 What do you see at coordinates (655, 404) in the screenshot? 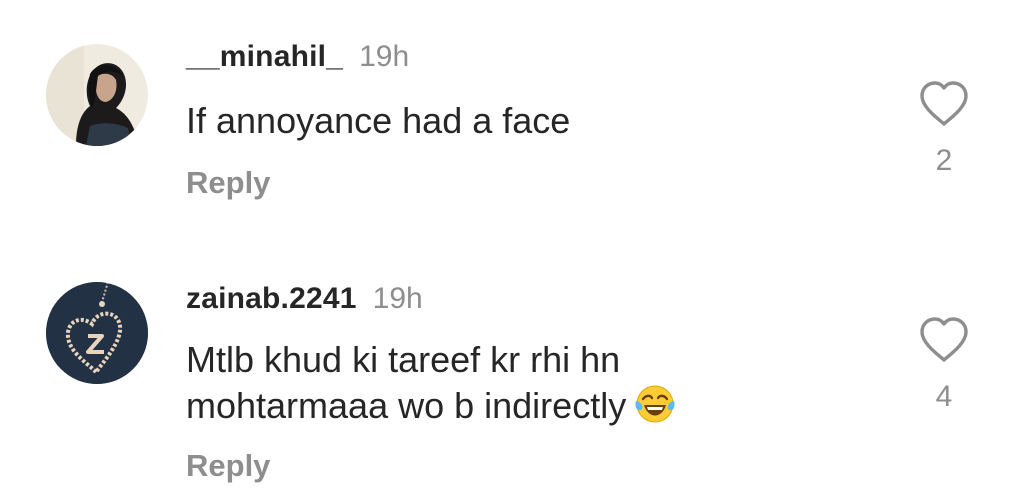
I see `face-with-tears-of-joy-icon` at bounding box center [655, 404].